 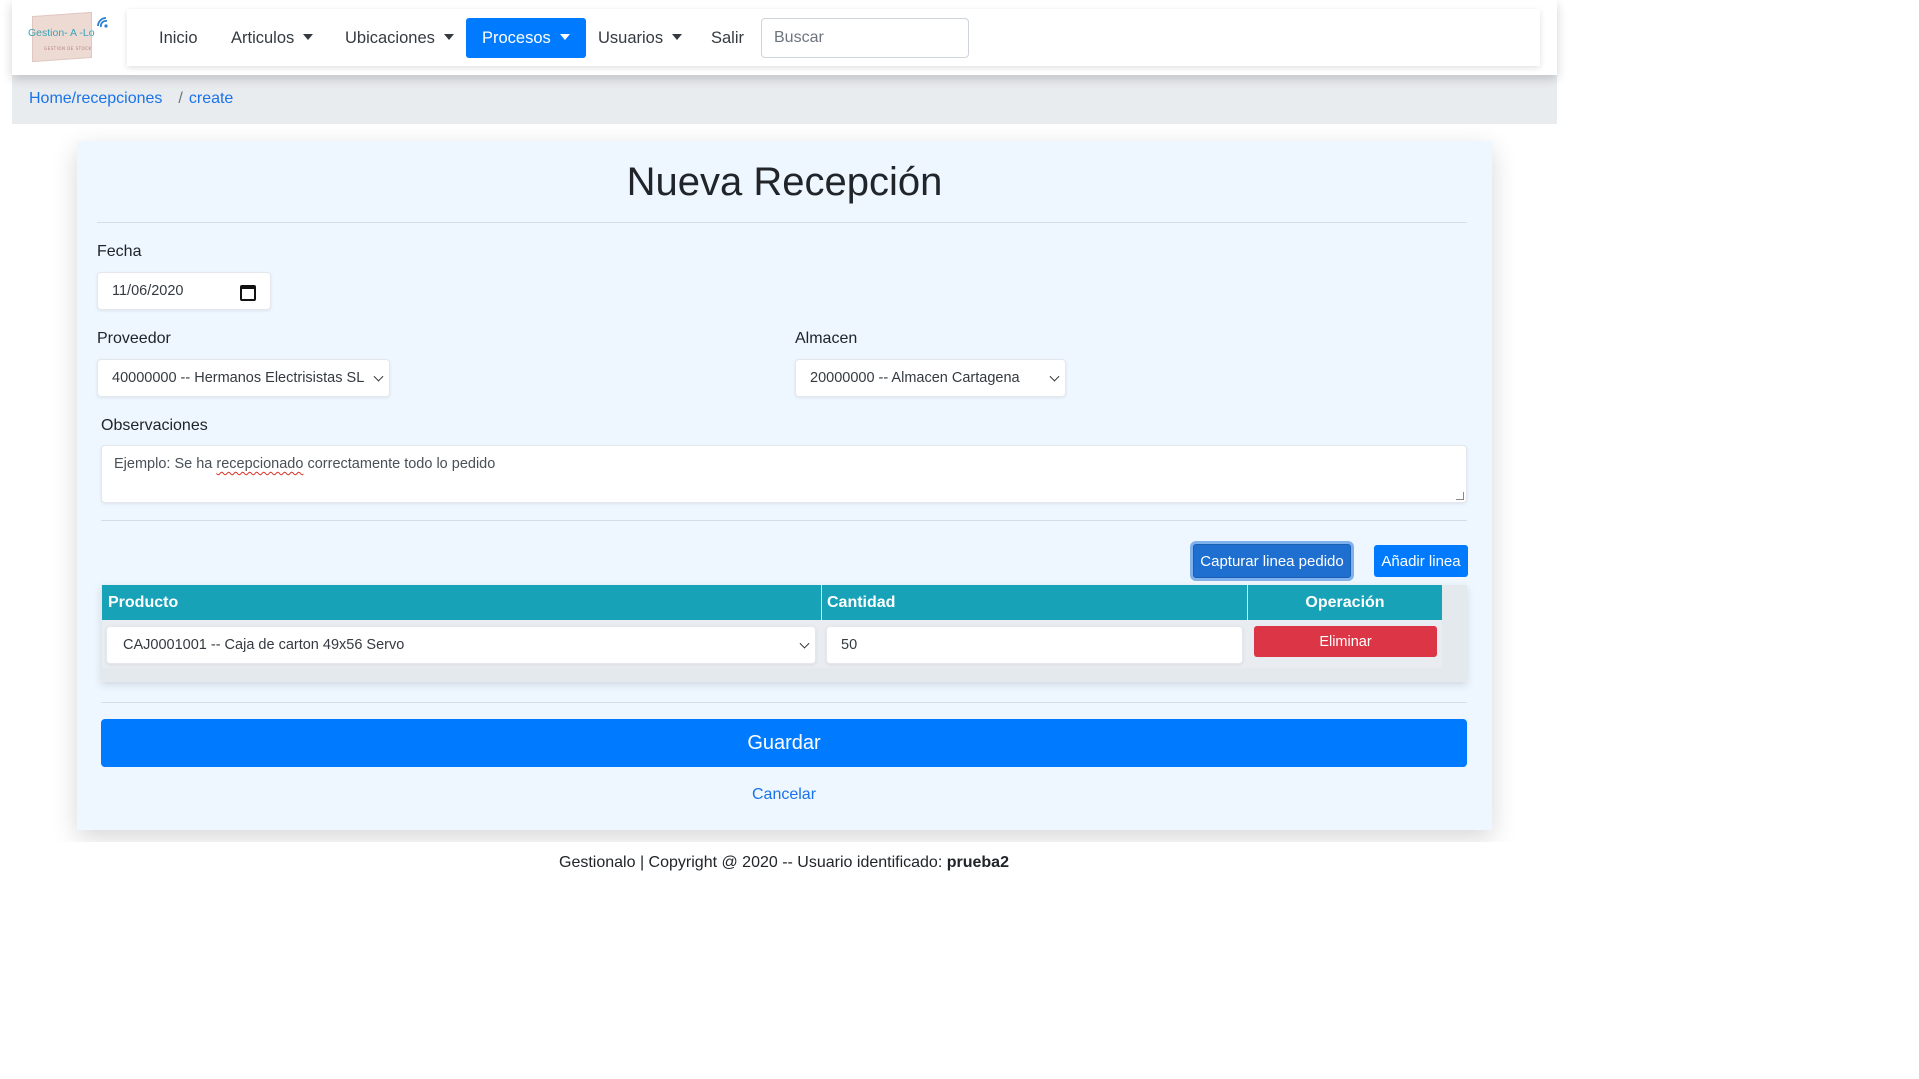 I want to click on nav-item-articulos: Articulos, so click(x=272, y=38).